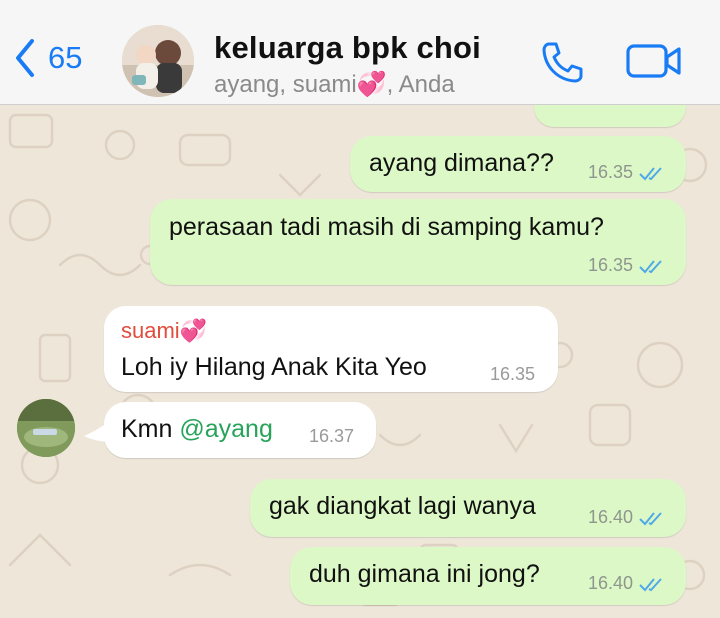  Describe the element at coordinates (274, 367) in the screenshot. I see `message-text: Loh iy Hilang Anak Kita Yeo` at that location.